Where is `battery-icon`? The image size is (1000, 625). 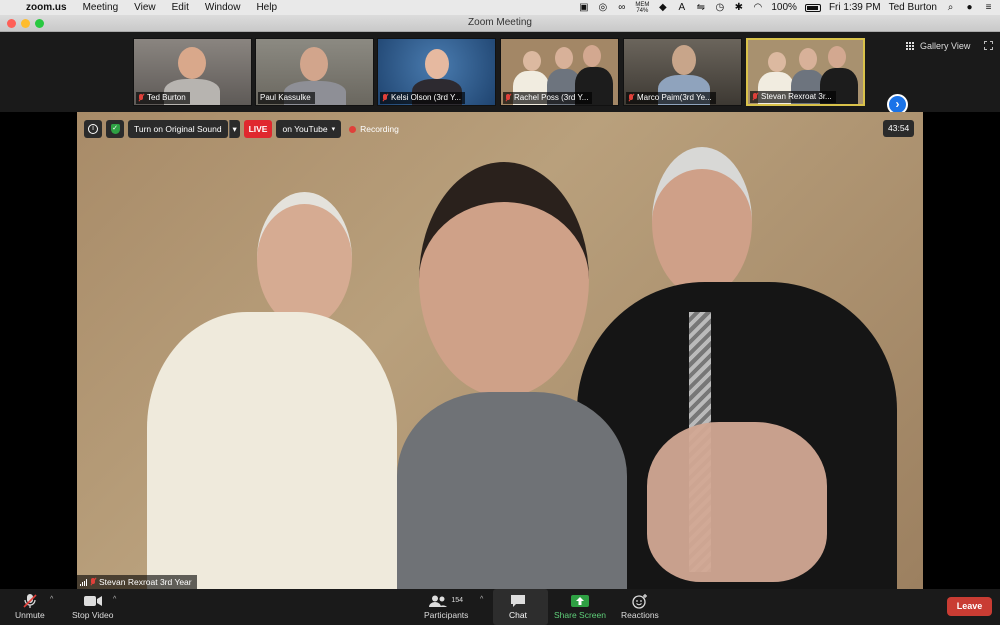
battery-icon is located at coordinates (812, 7).